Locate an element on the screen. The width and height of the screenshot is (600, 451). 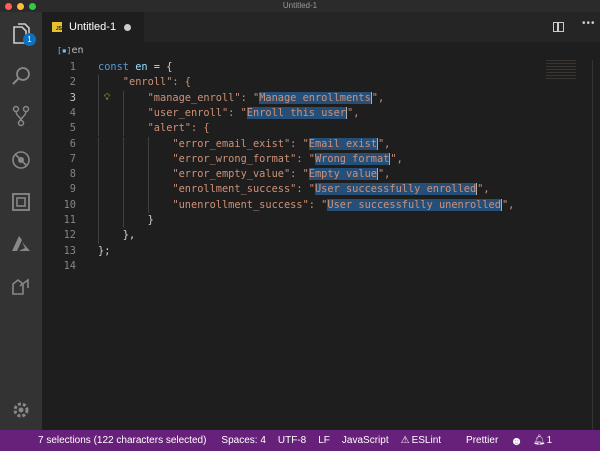
eol-status: LF is located at coordinates (324, 440).